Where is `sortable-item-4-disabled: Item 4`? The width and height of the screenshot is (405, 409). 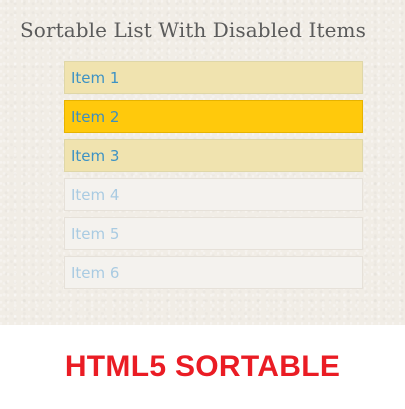 sortable-item-4-disabled: Item 4 is located at coordinates (213, 194).